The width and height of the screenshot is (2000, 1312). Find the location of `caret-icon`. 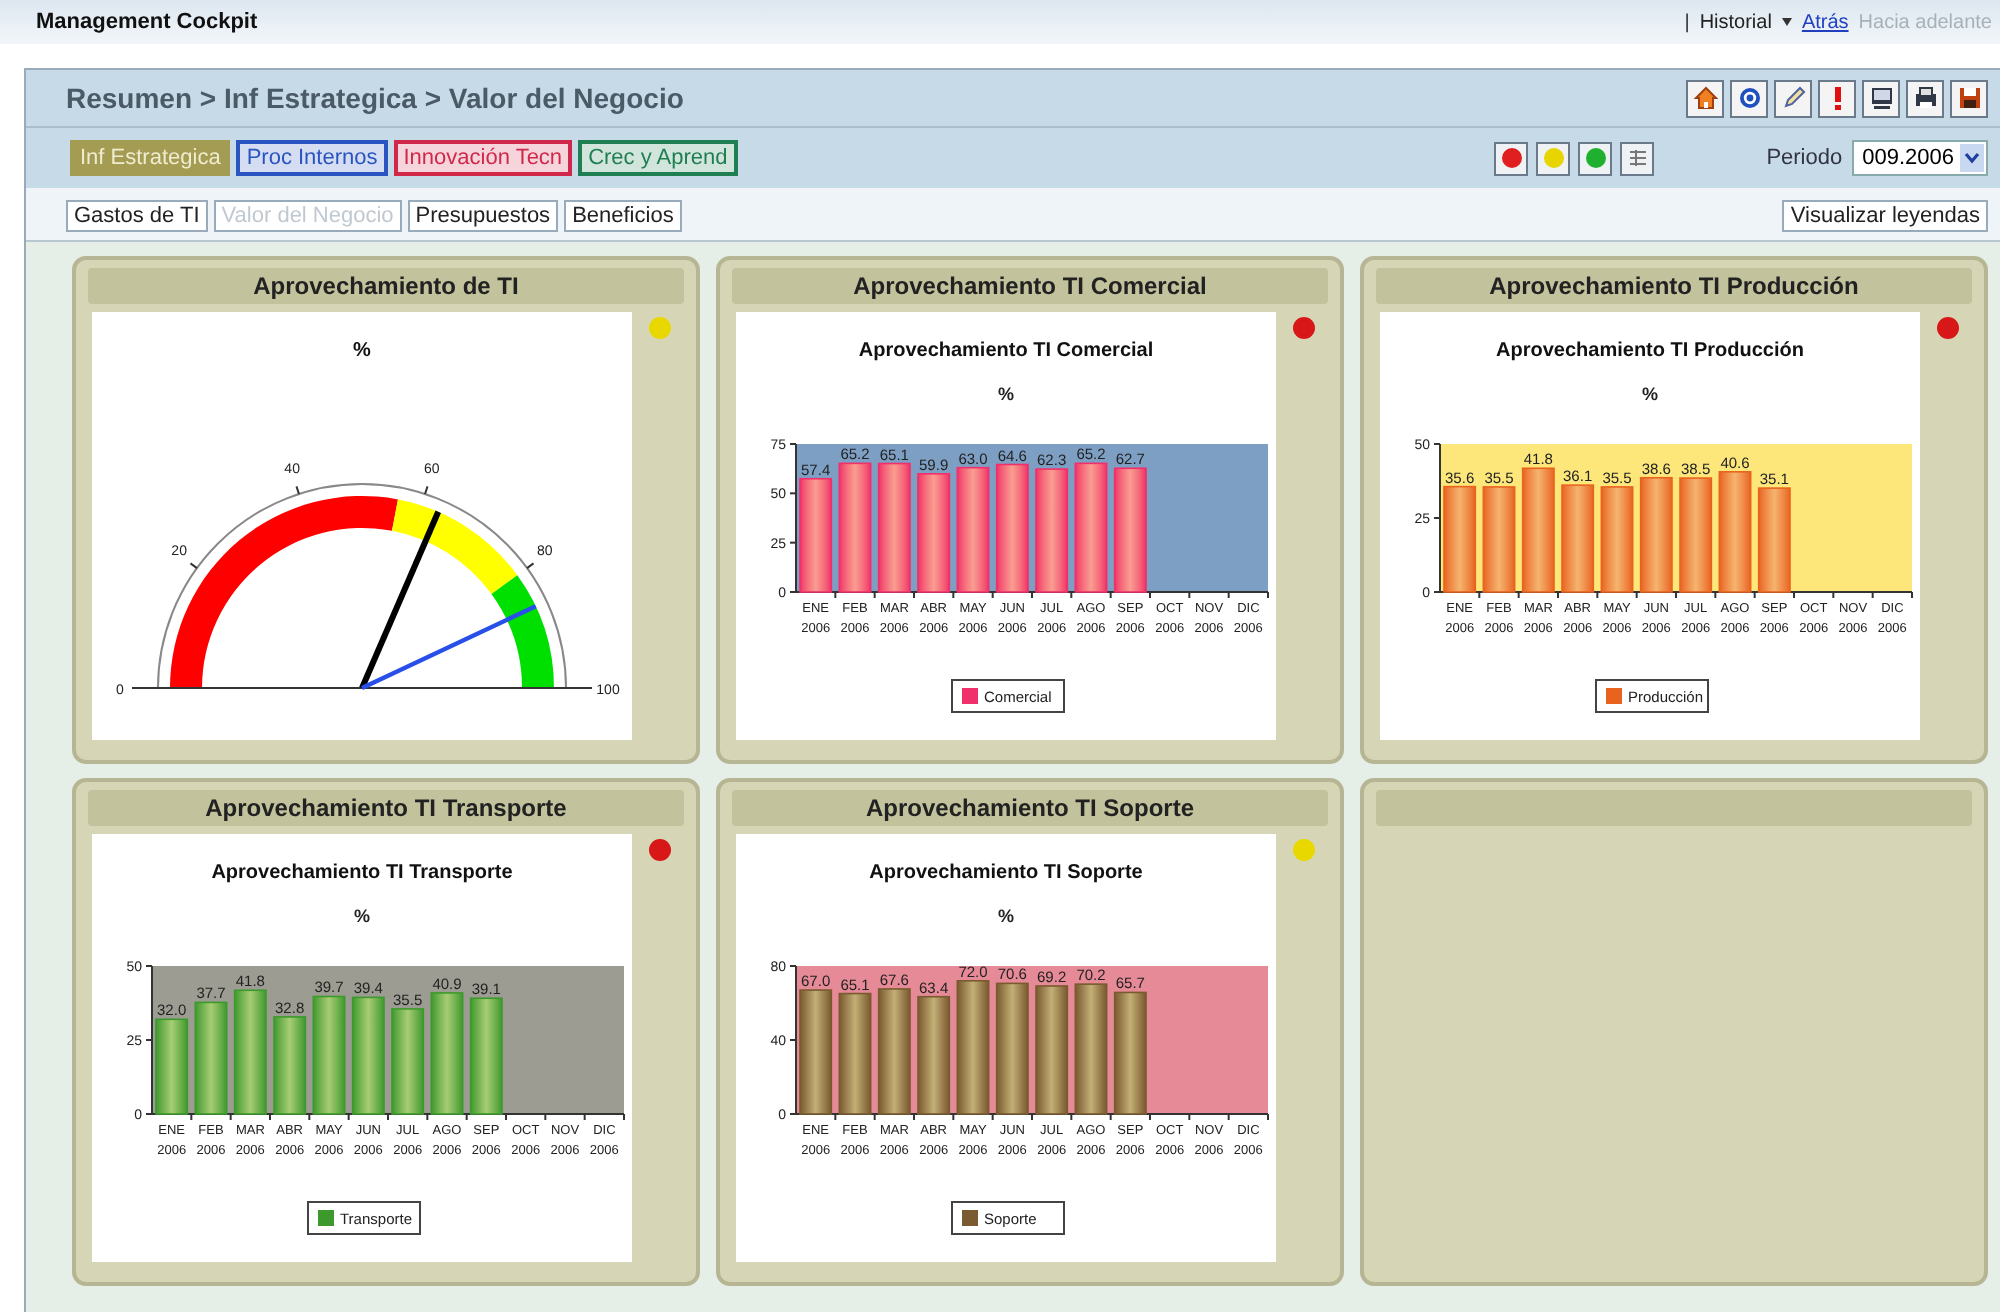

caret-icon is located at coordinates (1786, 22).